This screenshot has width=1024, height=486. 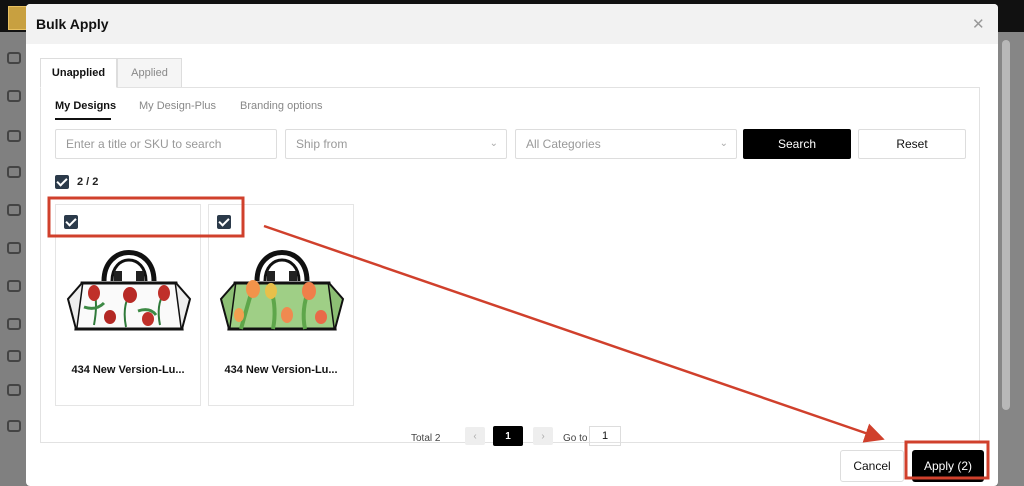 I want to click on cancel-button: Cancel, so click(x=872, y=466).